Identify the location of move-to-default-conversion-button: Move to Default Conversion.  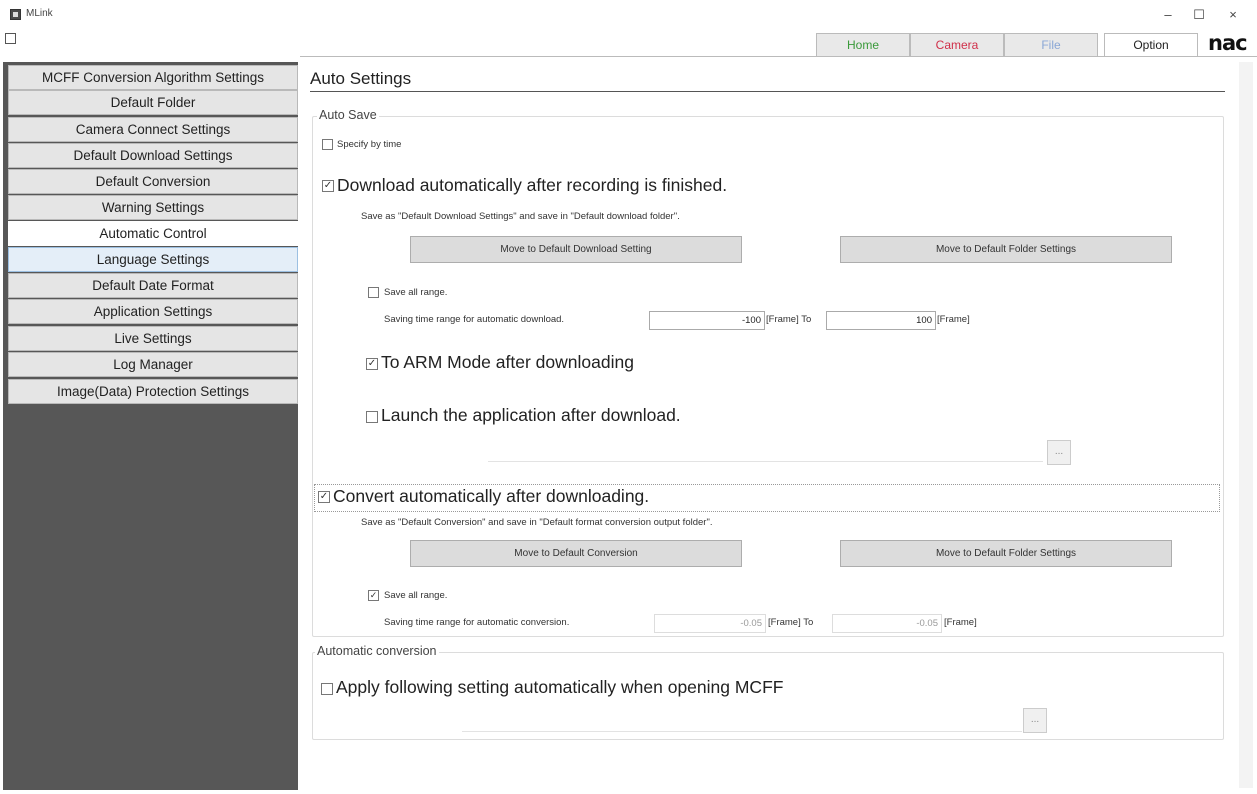
(576, 553).